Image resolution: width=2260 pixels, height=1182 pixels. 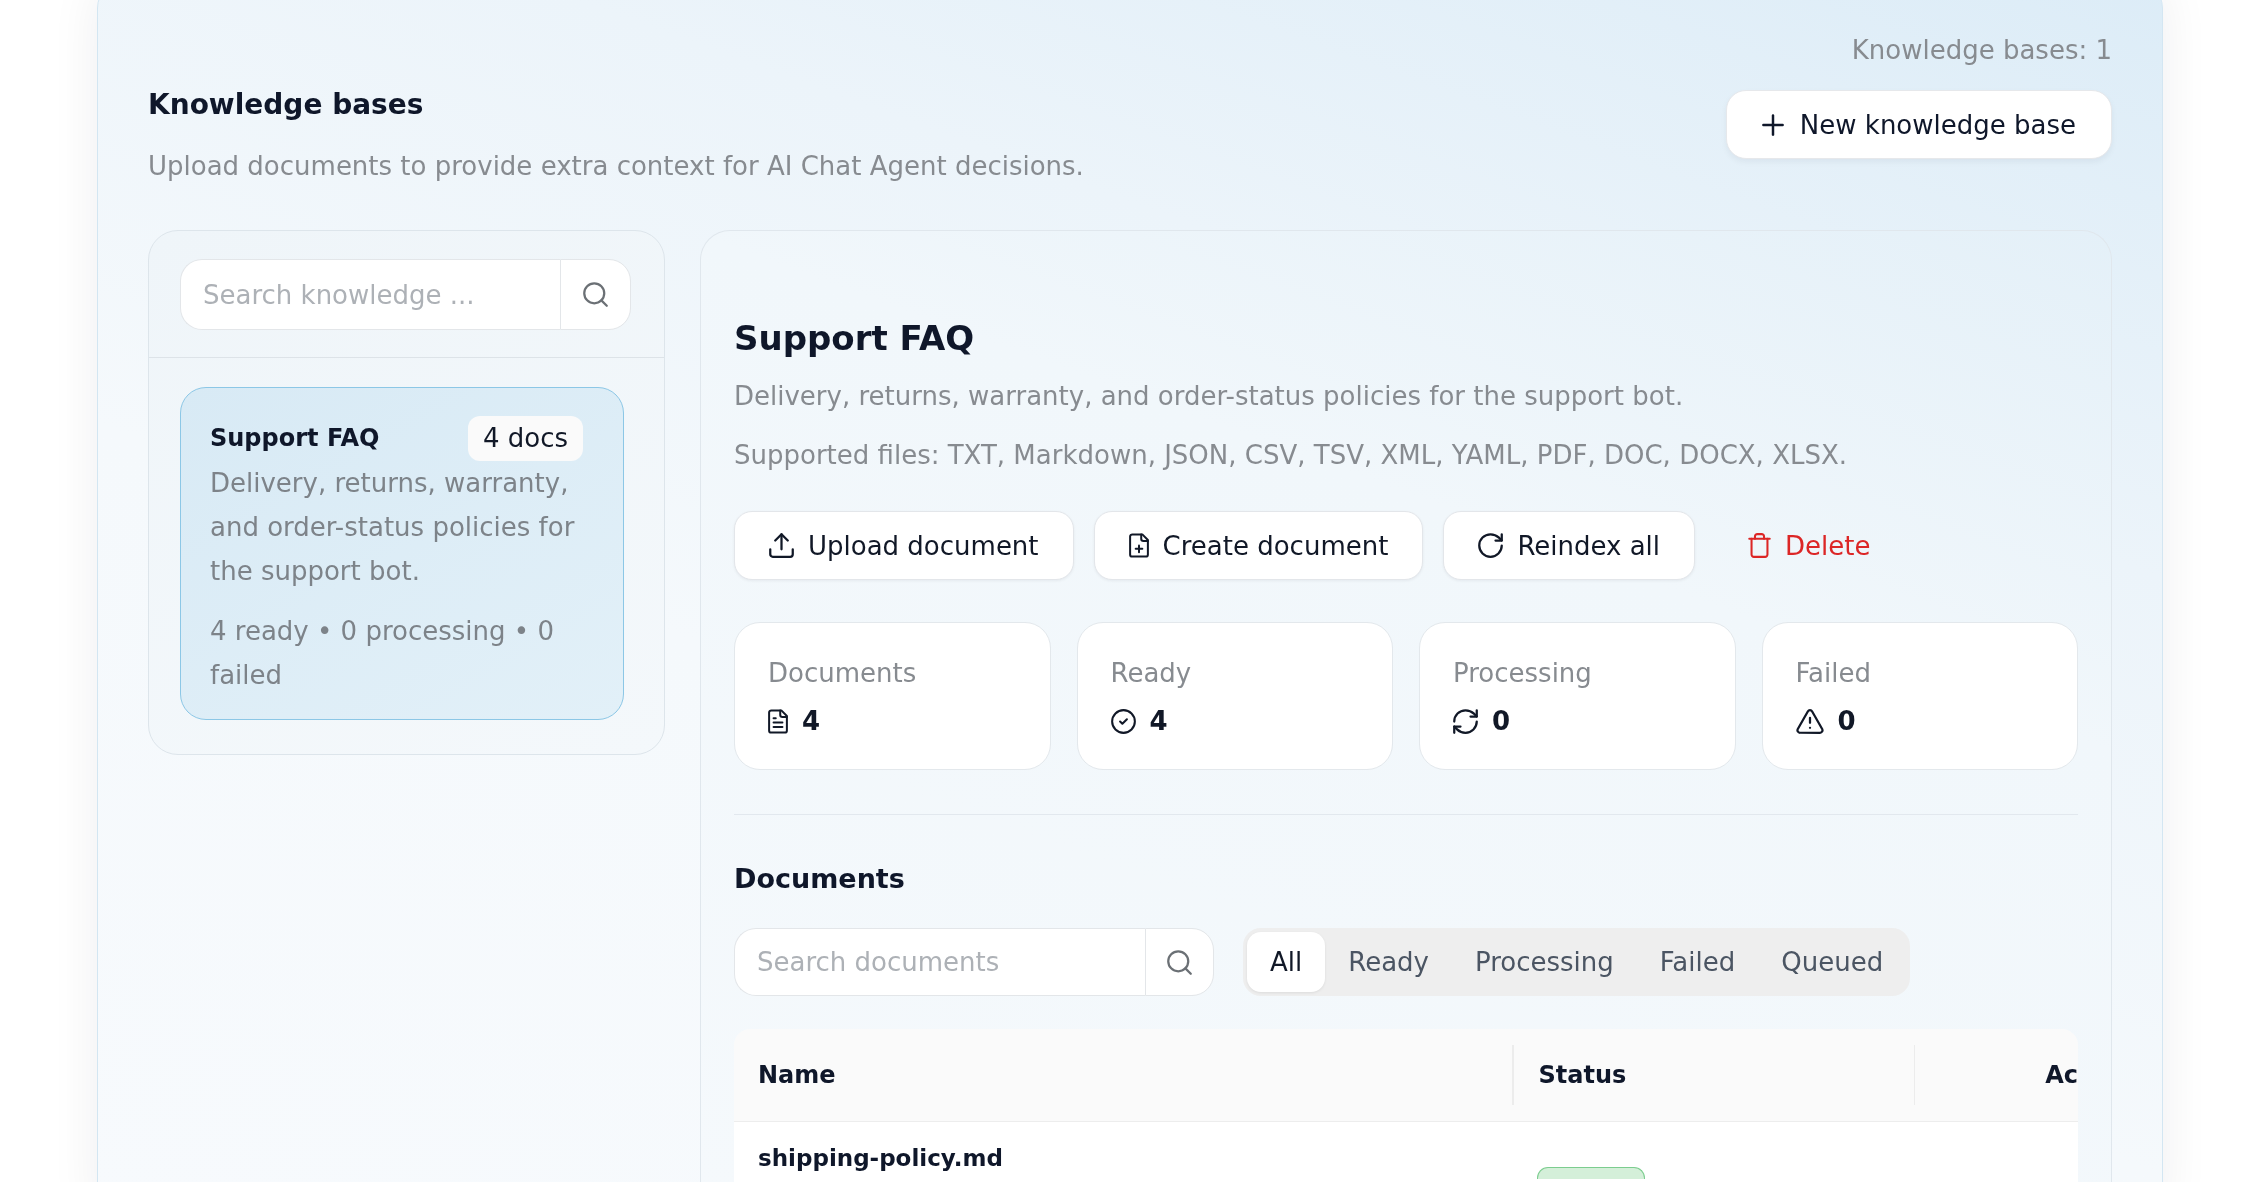 I want to click on documents-heading: Documents, so click(x=820, y=879).